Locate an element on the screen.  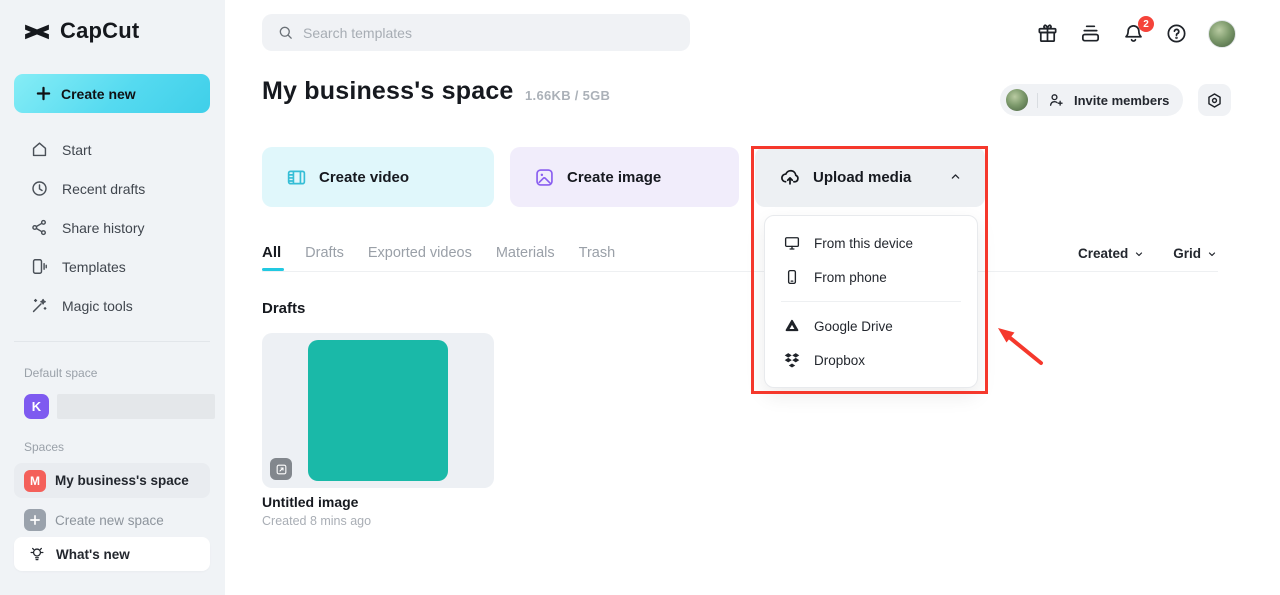
image-type-badge-icon is located at coordinates (281, 469).